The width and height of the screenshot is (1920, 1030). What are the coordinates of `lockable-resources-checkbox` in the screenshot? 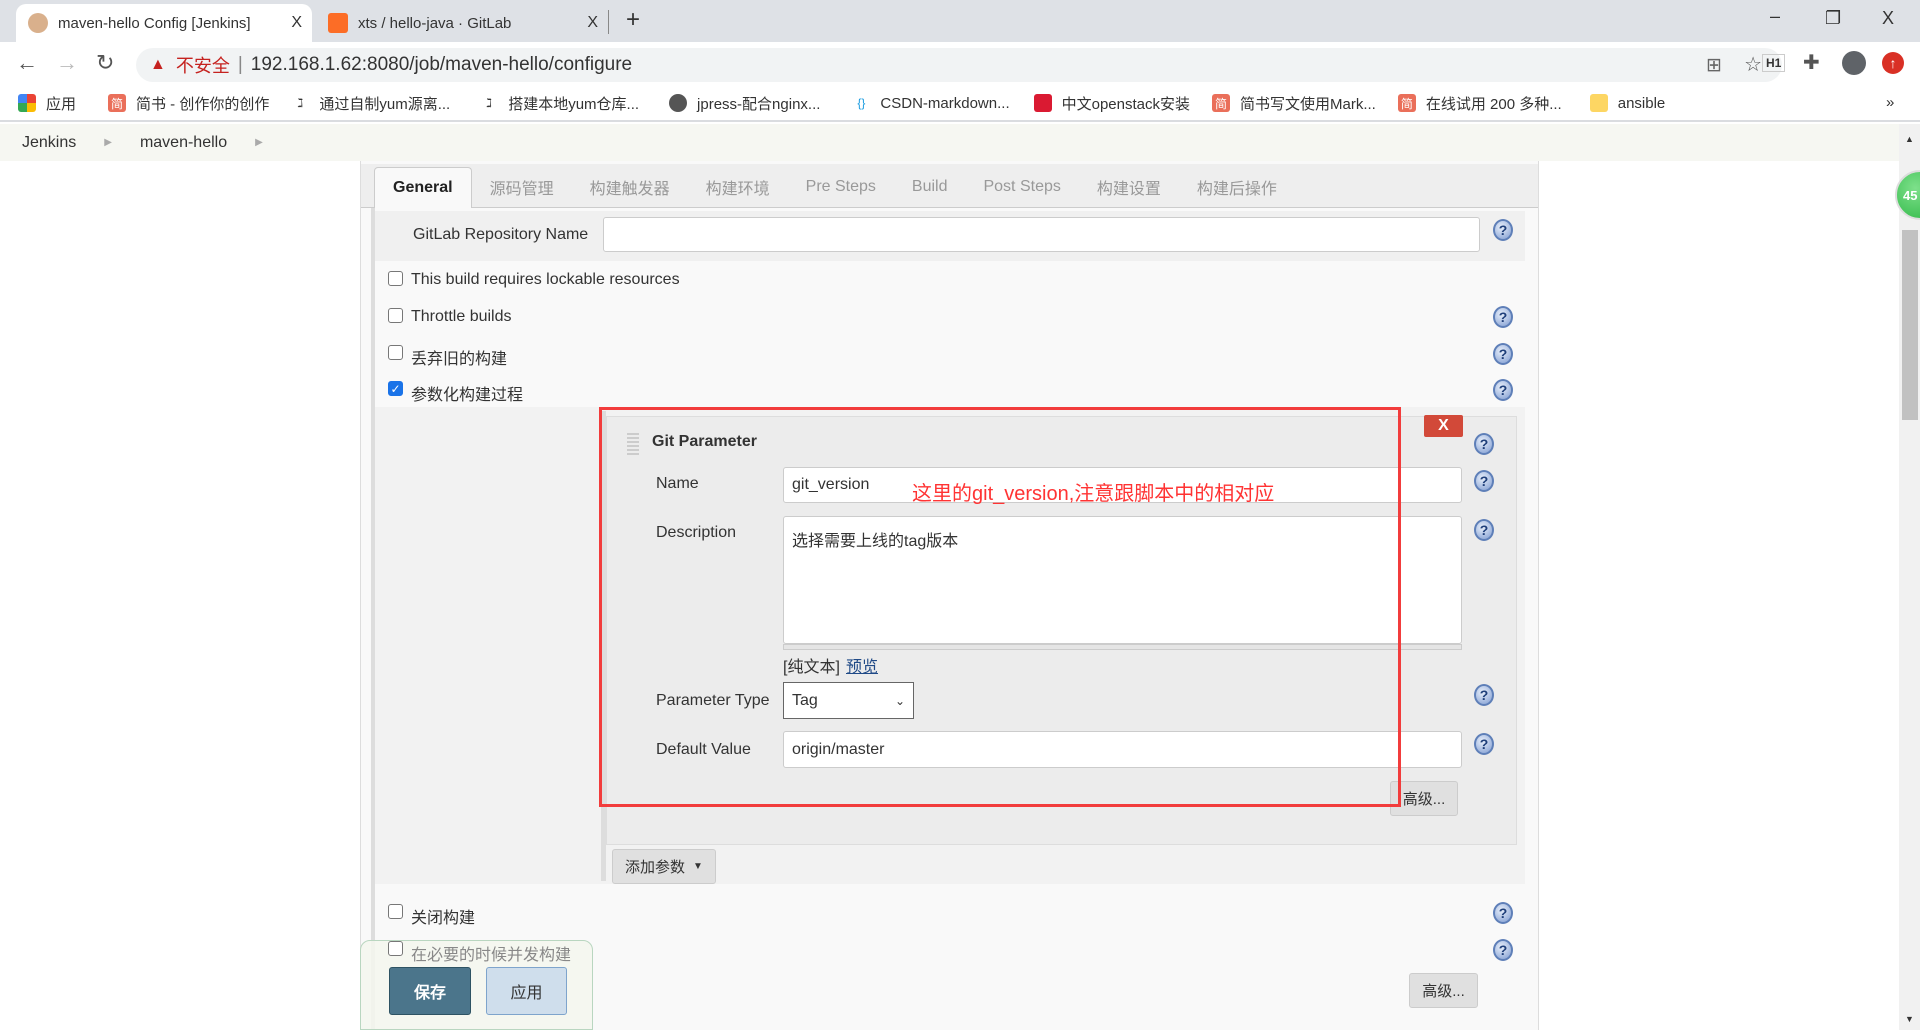 It's located at (395, 278).